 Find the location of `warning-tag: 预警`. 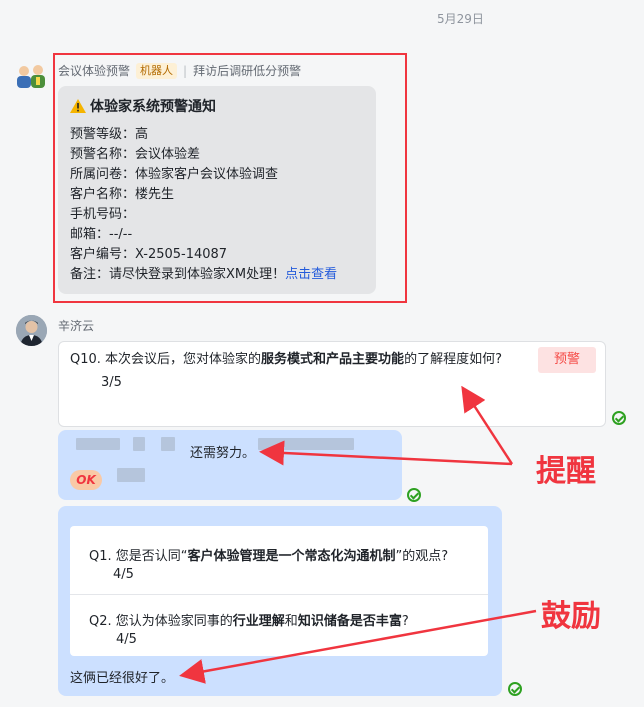

warning-tag: 预警 is located at coordinates (567, 360).